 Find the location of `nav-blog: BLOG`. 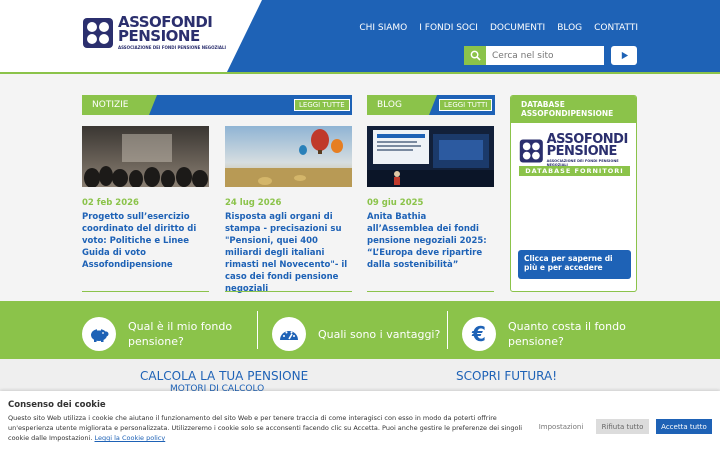

nav-blog: BLOG is located at coordinates (569, 28).